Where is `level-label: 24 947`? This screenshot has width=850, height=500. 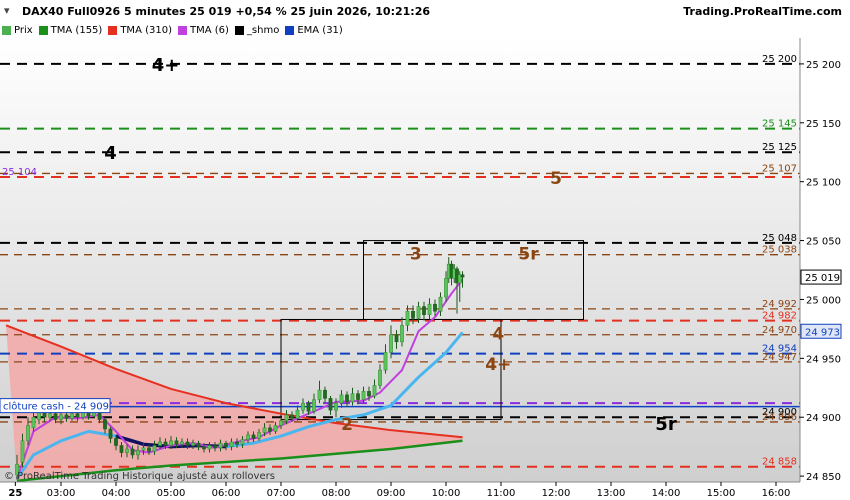
level-label: 24 947 is located at coordinates (779, 357).